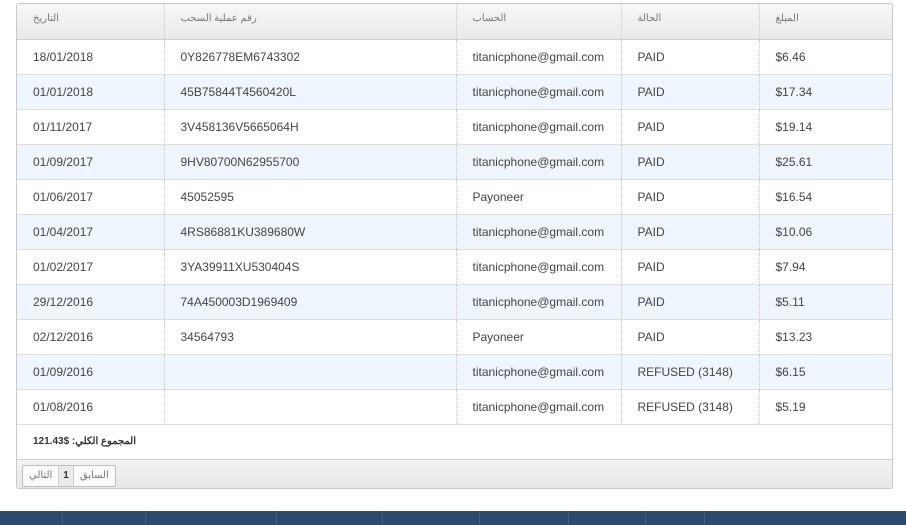 This screenshot has width=906, height=525. What do you see at coordinates (310, 197) in the screenshot?
I see `cell-withdrawal-id: 45052595` at bounding box center [310, 197].